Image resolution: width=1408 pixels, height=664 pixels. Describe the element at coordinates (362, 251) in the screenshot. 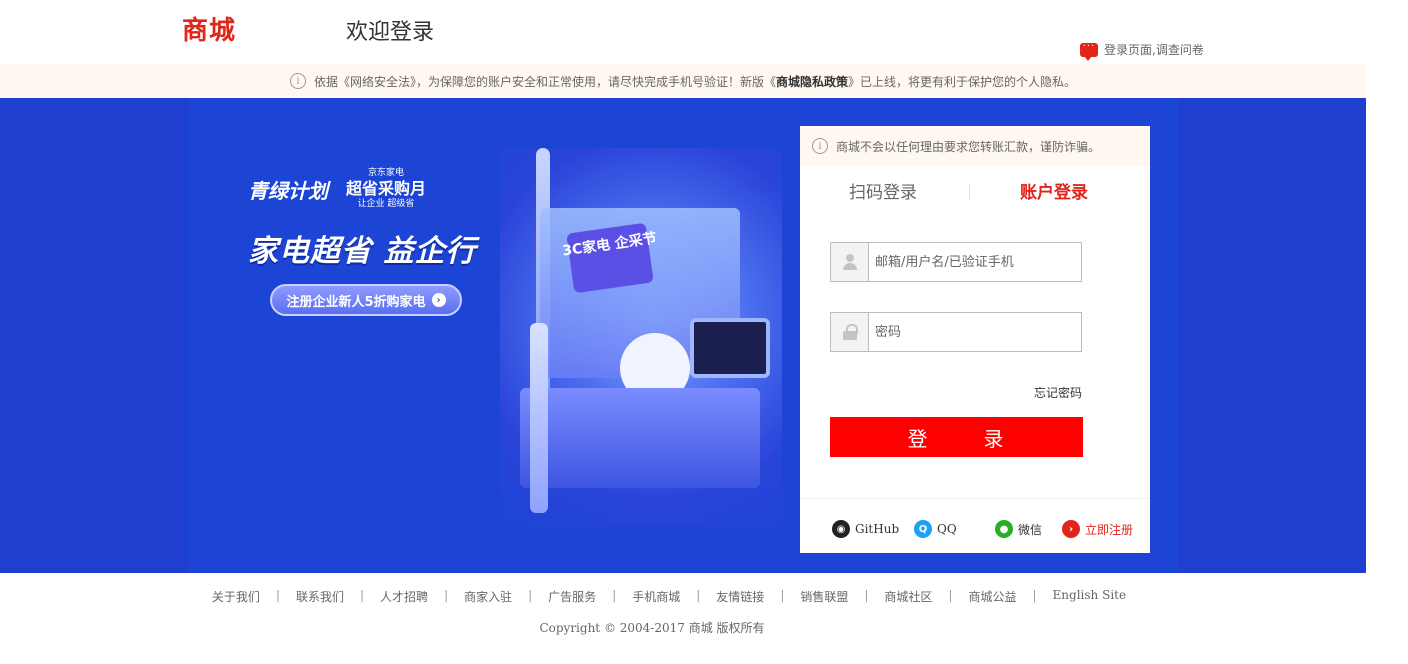

I see `promo-title: 家电超省 益企行` at that location.